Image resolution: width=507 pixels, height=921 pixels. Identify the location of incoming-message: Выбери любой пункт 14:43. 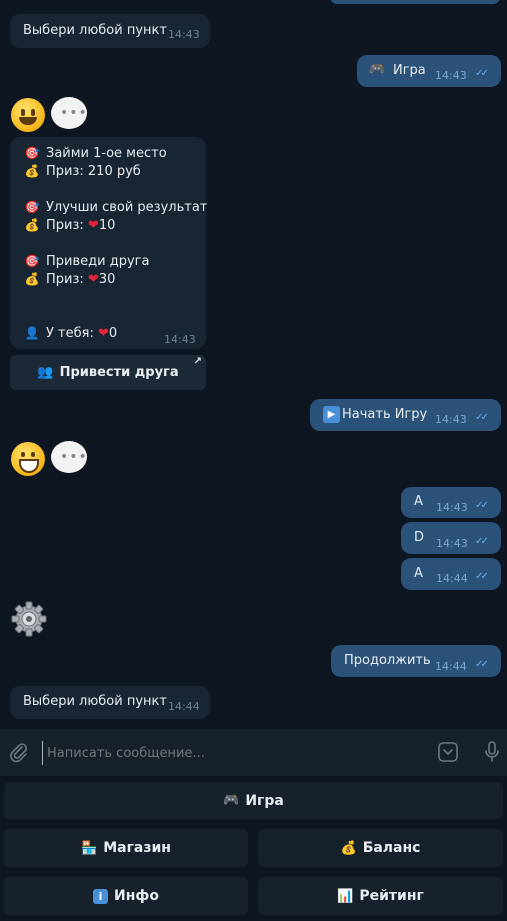
(110, 31).